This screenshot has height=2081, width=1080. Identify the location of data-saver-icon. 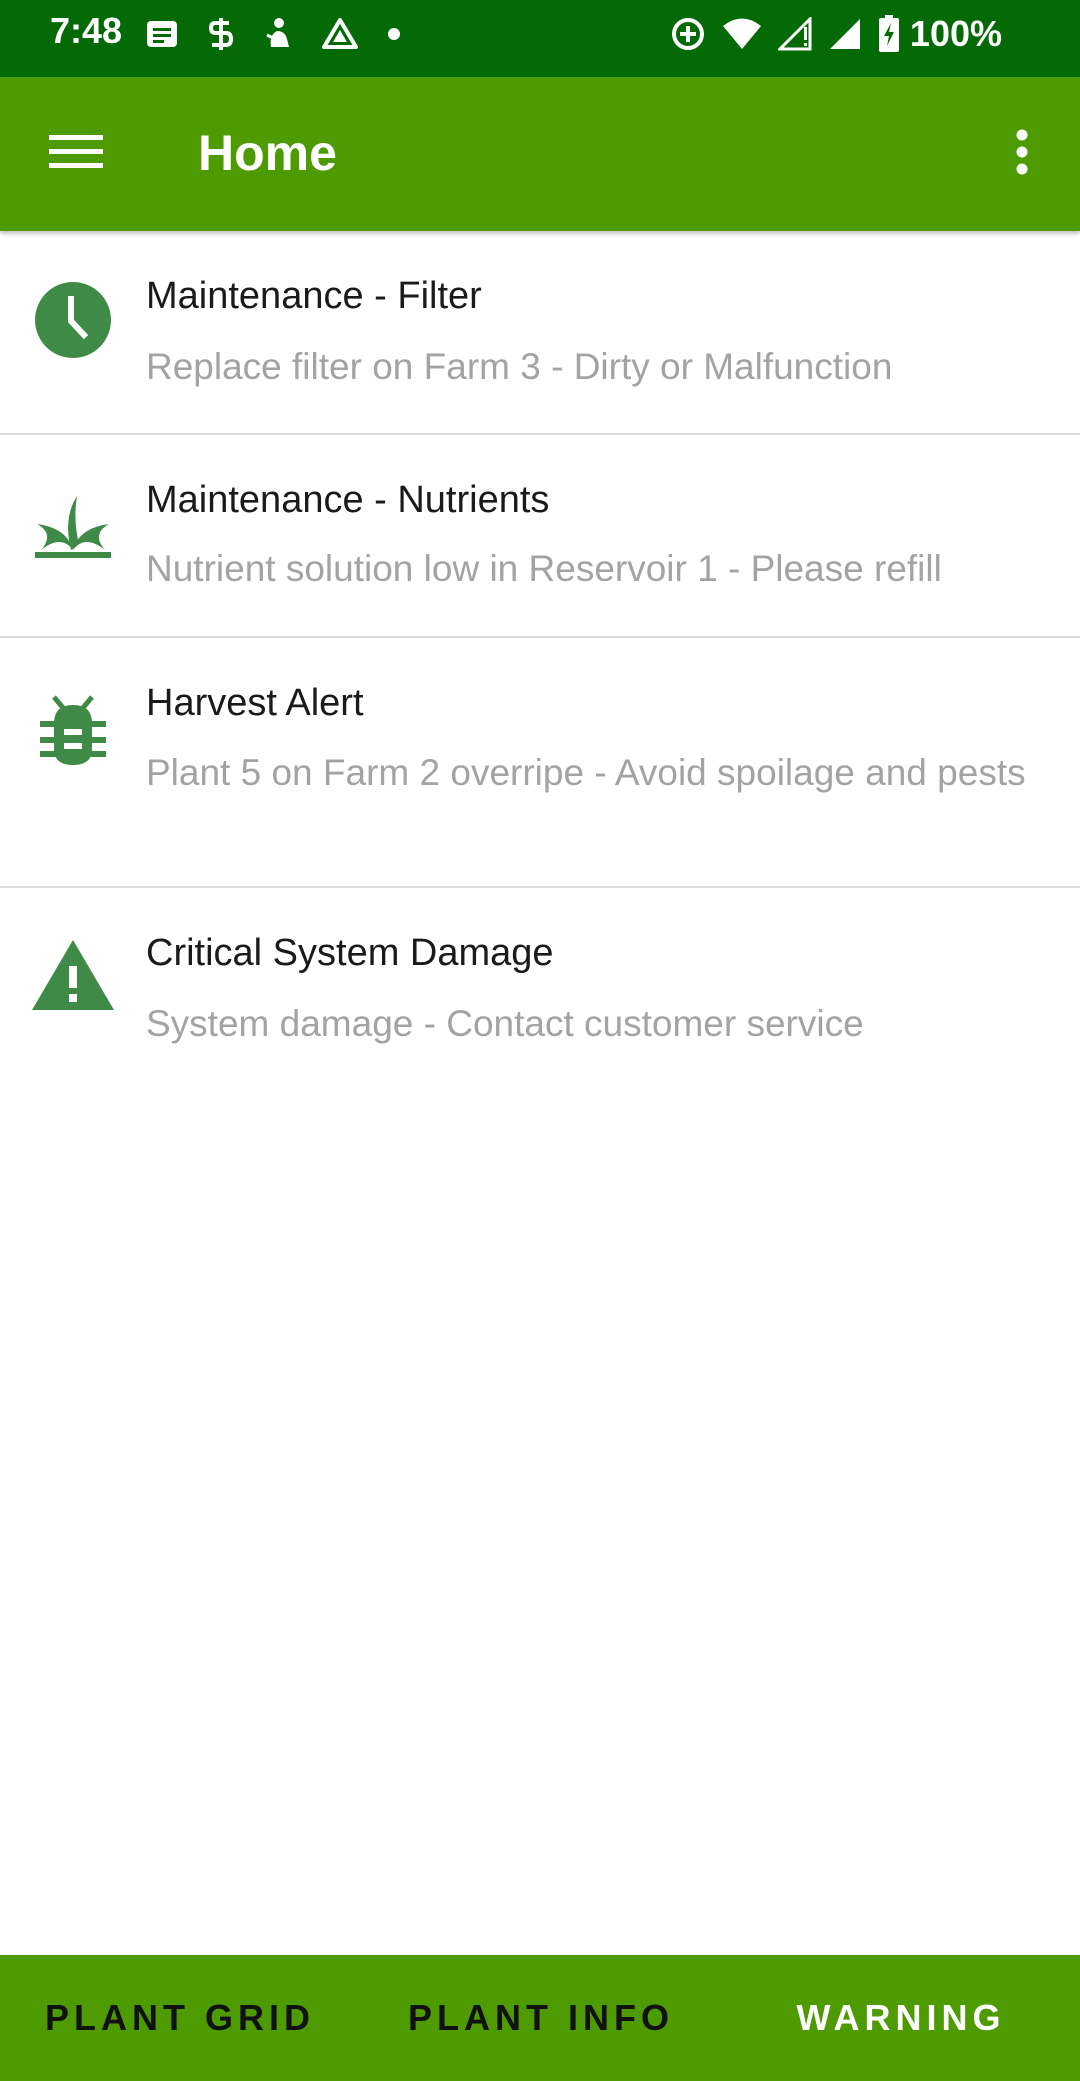
(688, 34).